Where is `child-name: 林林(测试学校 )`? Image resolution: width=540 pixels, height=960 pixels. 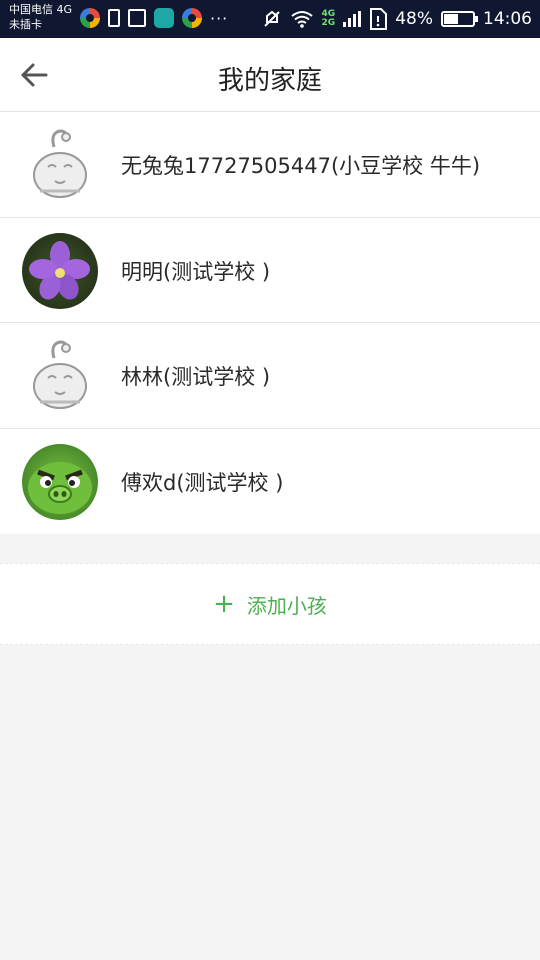 child-name: 林林(测试学校 ) is located at coordinates (196, 377).